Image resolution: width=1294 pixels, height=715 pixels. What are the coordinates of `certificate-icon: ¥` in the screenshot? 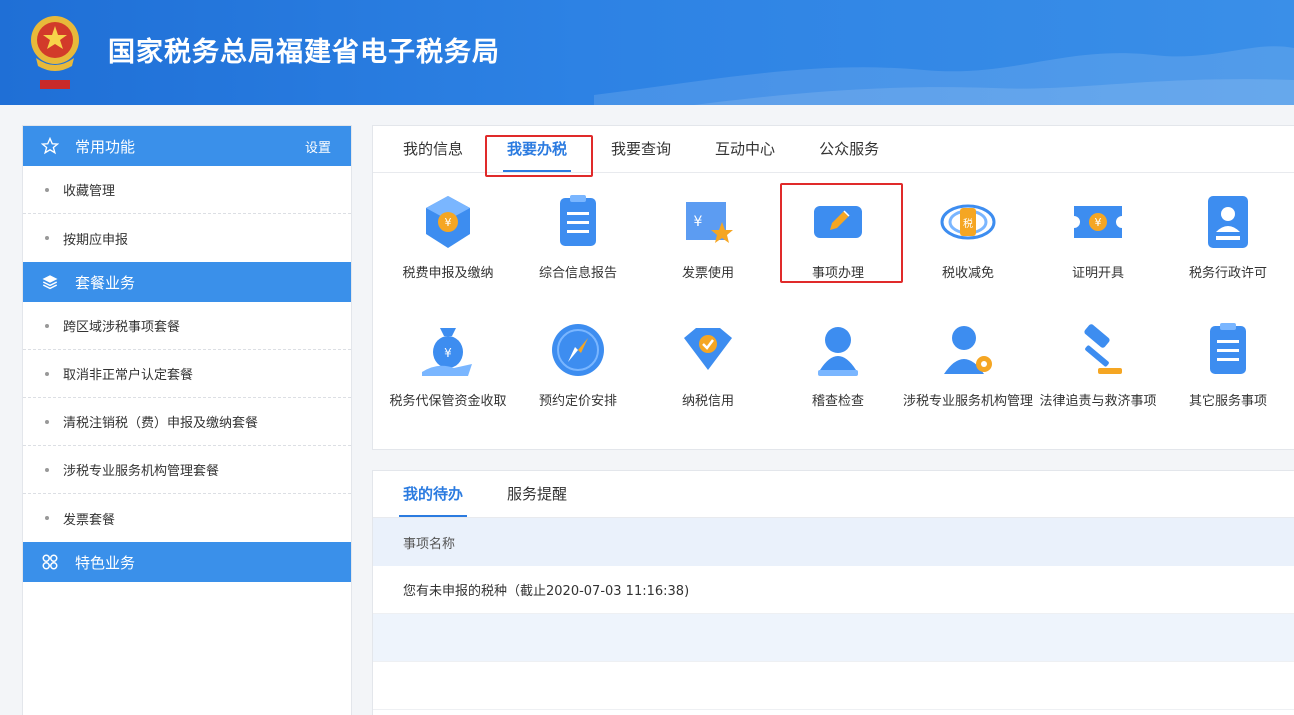 It's located at (1098, 222).